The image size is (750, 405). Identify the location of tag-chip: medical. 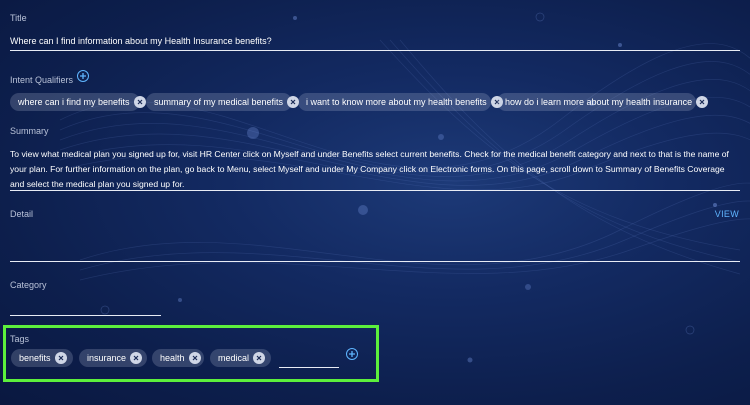
(240, 358).